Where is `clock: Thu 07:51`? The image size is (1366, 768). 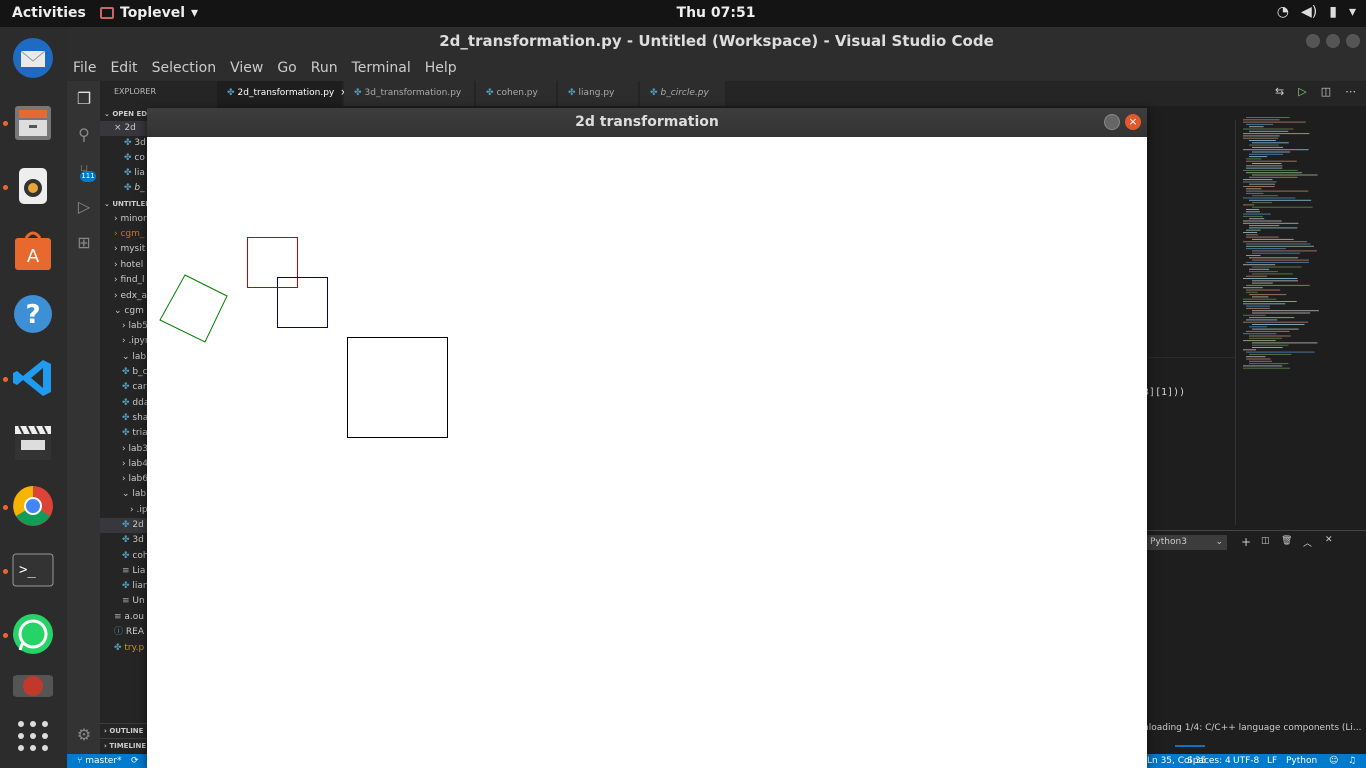
clock: Thu 07:51 is located at coordinates (683, 13).